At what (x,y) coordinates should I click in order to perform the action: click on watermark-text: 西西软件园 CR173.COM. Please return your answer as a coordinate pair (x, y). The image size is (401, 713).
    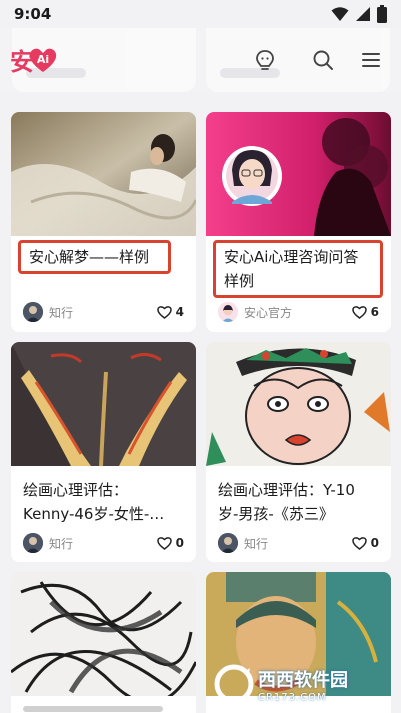
    Looking at the image, I should click on (303, 684).